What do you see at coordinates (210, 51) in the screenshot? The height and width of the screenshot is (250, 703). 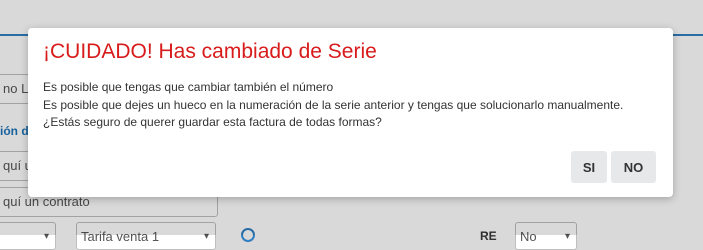 I see `dialog-title: ¡CUIDADO! Has cambiado de Serie` at bounding box center [210, 51].